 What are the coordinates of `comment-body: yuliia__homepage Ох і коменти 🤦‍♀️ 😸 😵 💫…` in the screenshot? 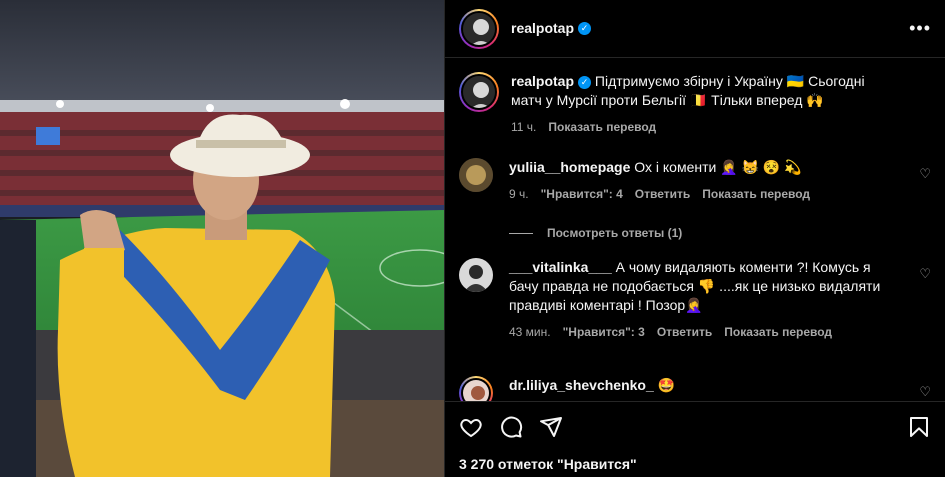 It's located at (699, 181).